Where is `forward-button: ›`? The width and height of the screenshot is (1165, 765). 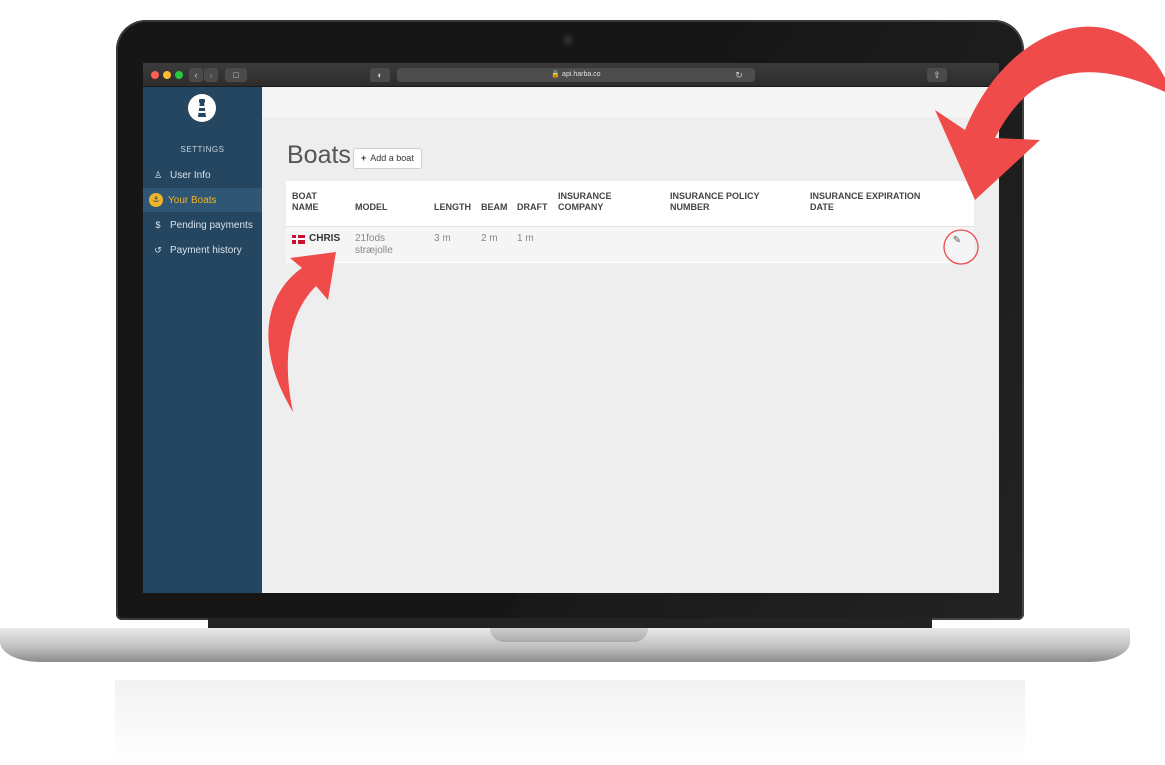 forward-button: › is located at coordinates (211, 75).